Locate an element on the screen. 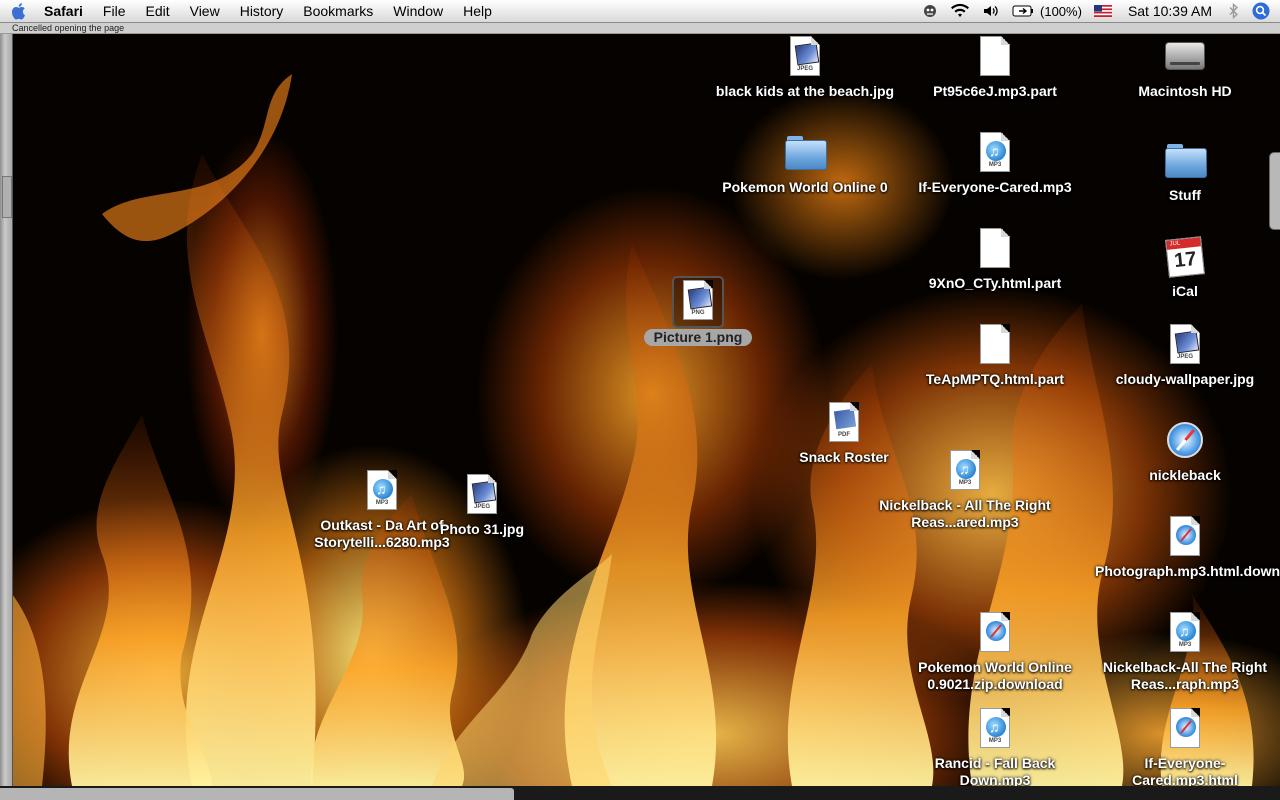 The height and width of the screenshot is (800, 1280). desktop-icon-macintosh-hd: Macintosh HD is located at coordinates (1185, 67).